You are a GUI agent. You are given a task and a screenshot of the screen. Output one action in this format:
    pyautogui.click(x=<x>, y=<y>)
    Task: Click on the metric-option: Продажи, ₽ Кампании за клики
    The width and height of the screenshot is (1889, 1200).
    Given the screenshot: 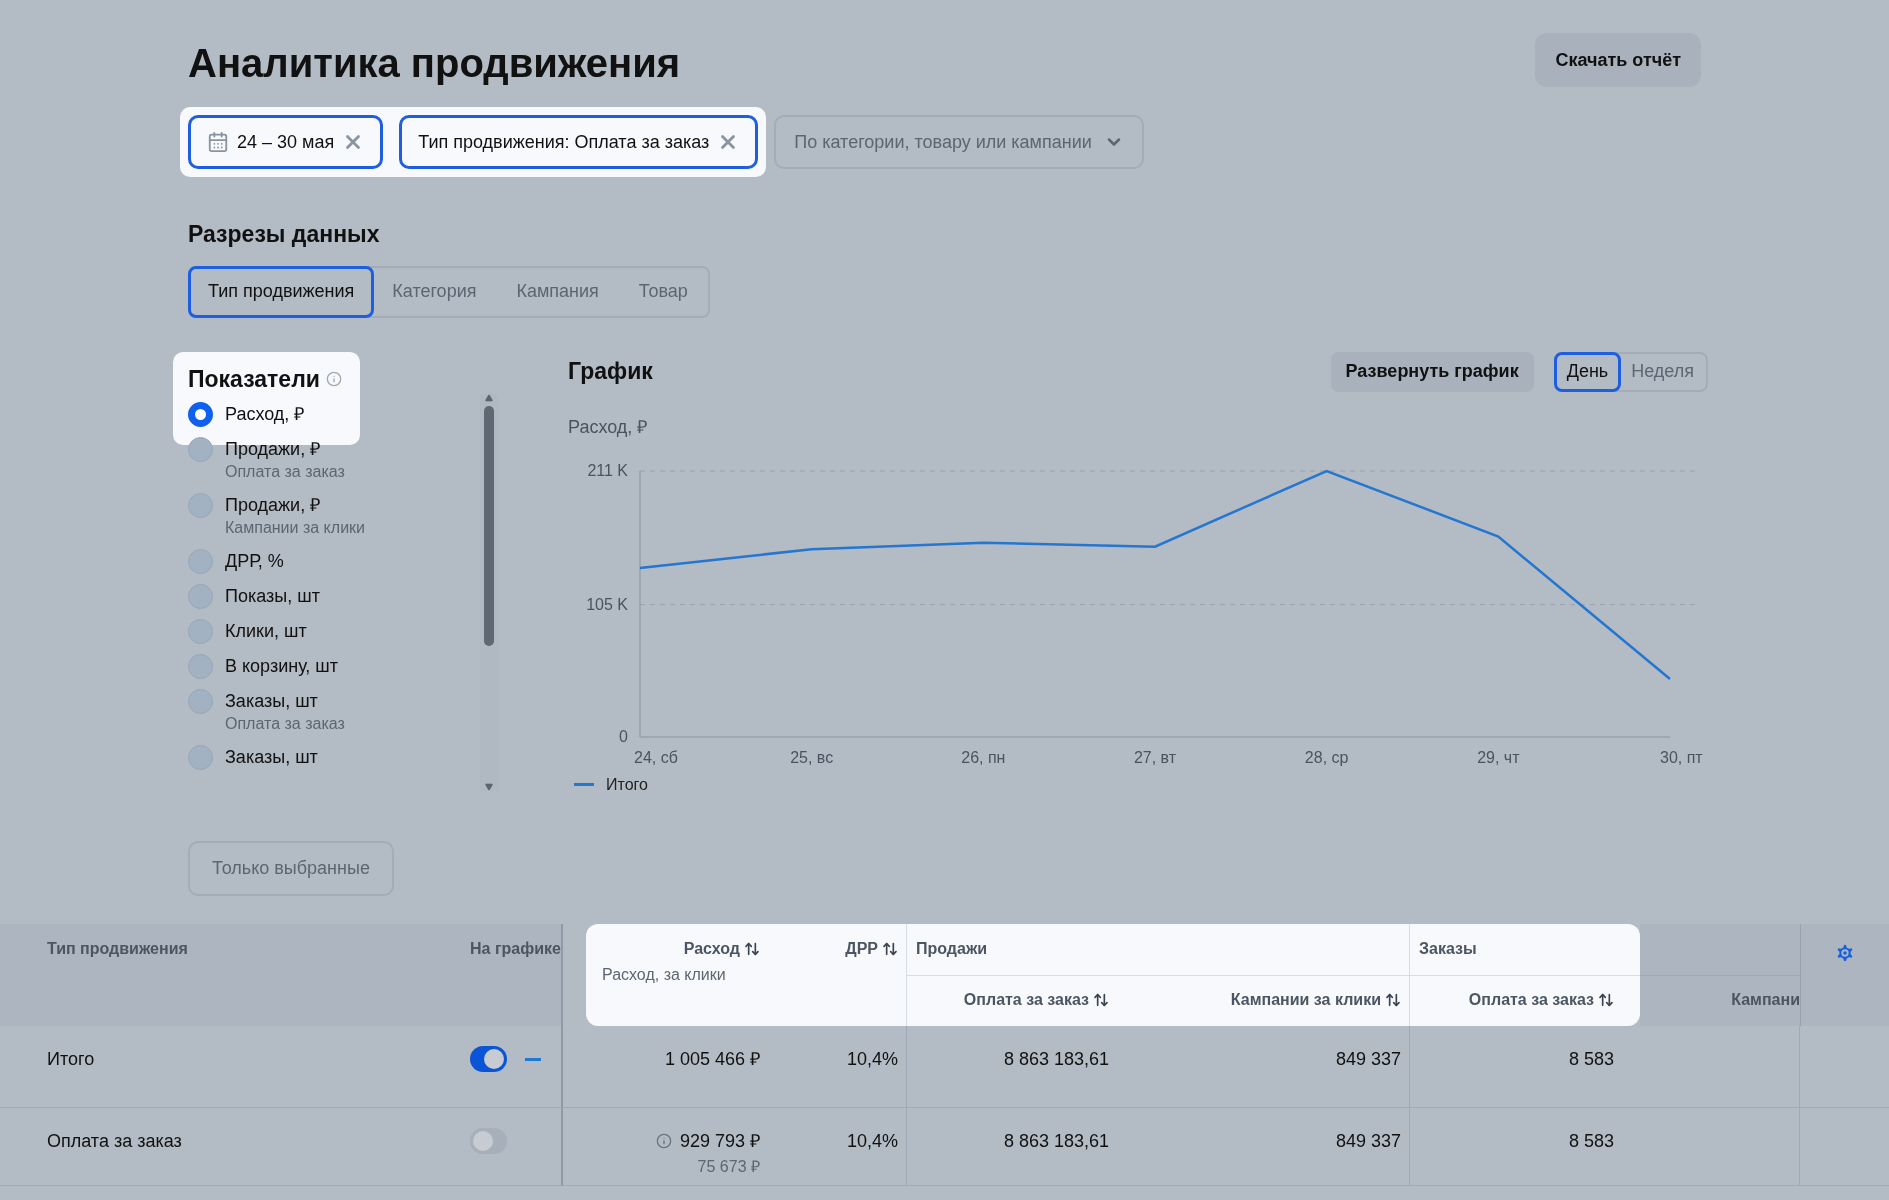 What is the action you would take?
    pyautogui.click(x=334, y=515)
    